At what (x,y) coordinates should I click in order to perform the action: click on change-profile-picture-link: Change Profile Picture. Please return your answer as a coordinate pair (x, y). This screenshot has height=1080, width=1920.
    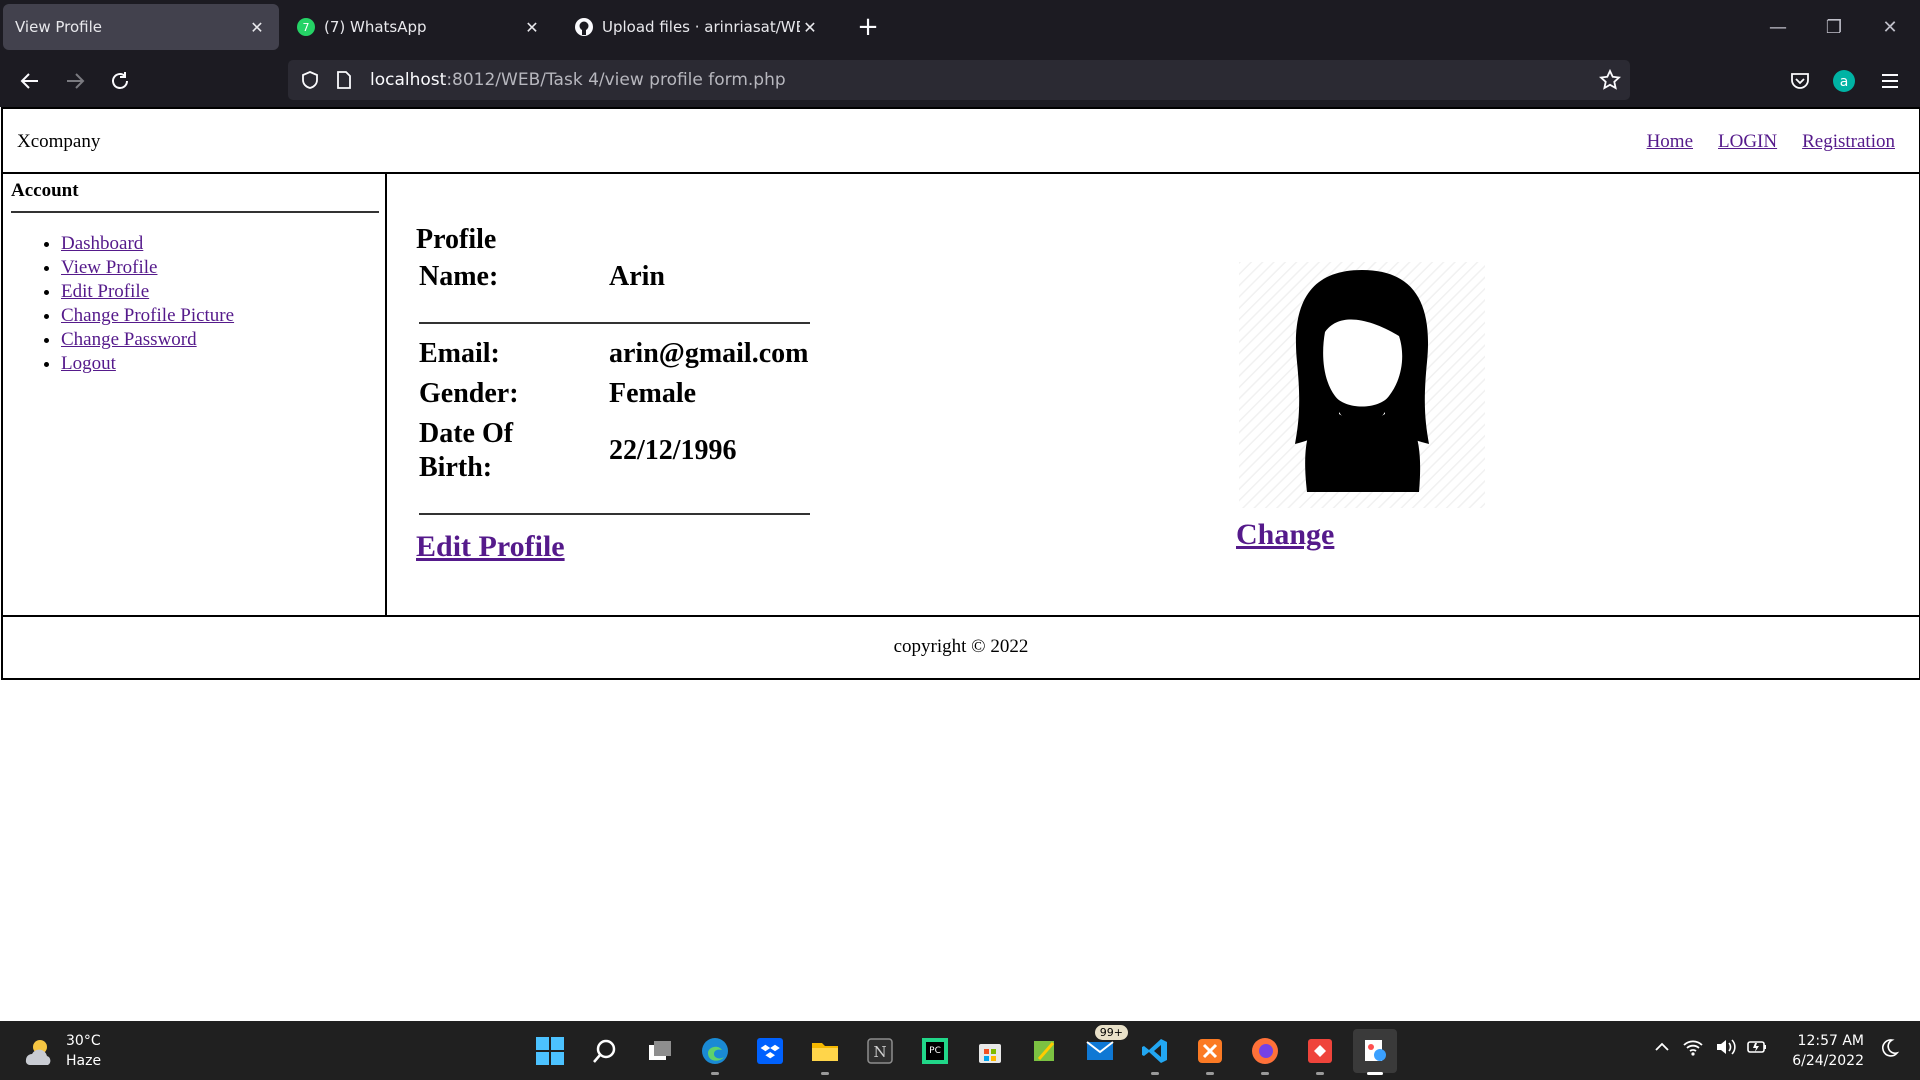
    Looking at the image, I should click on (147, 315).